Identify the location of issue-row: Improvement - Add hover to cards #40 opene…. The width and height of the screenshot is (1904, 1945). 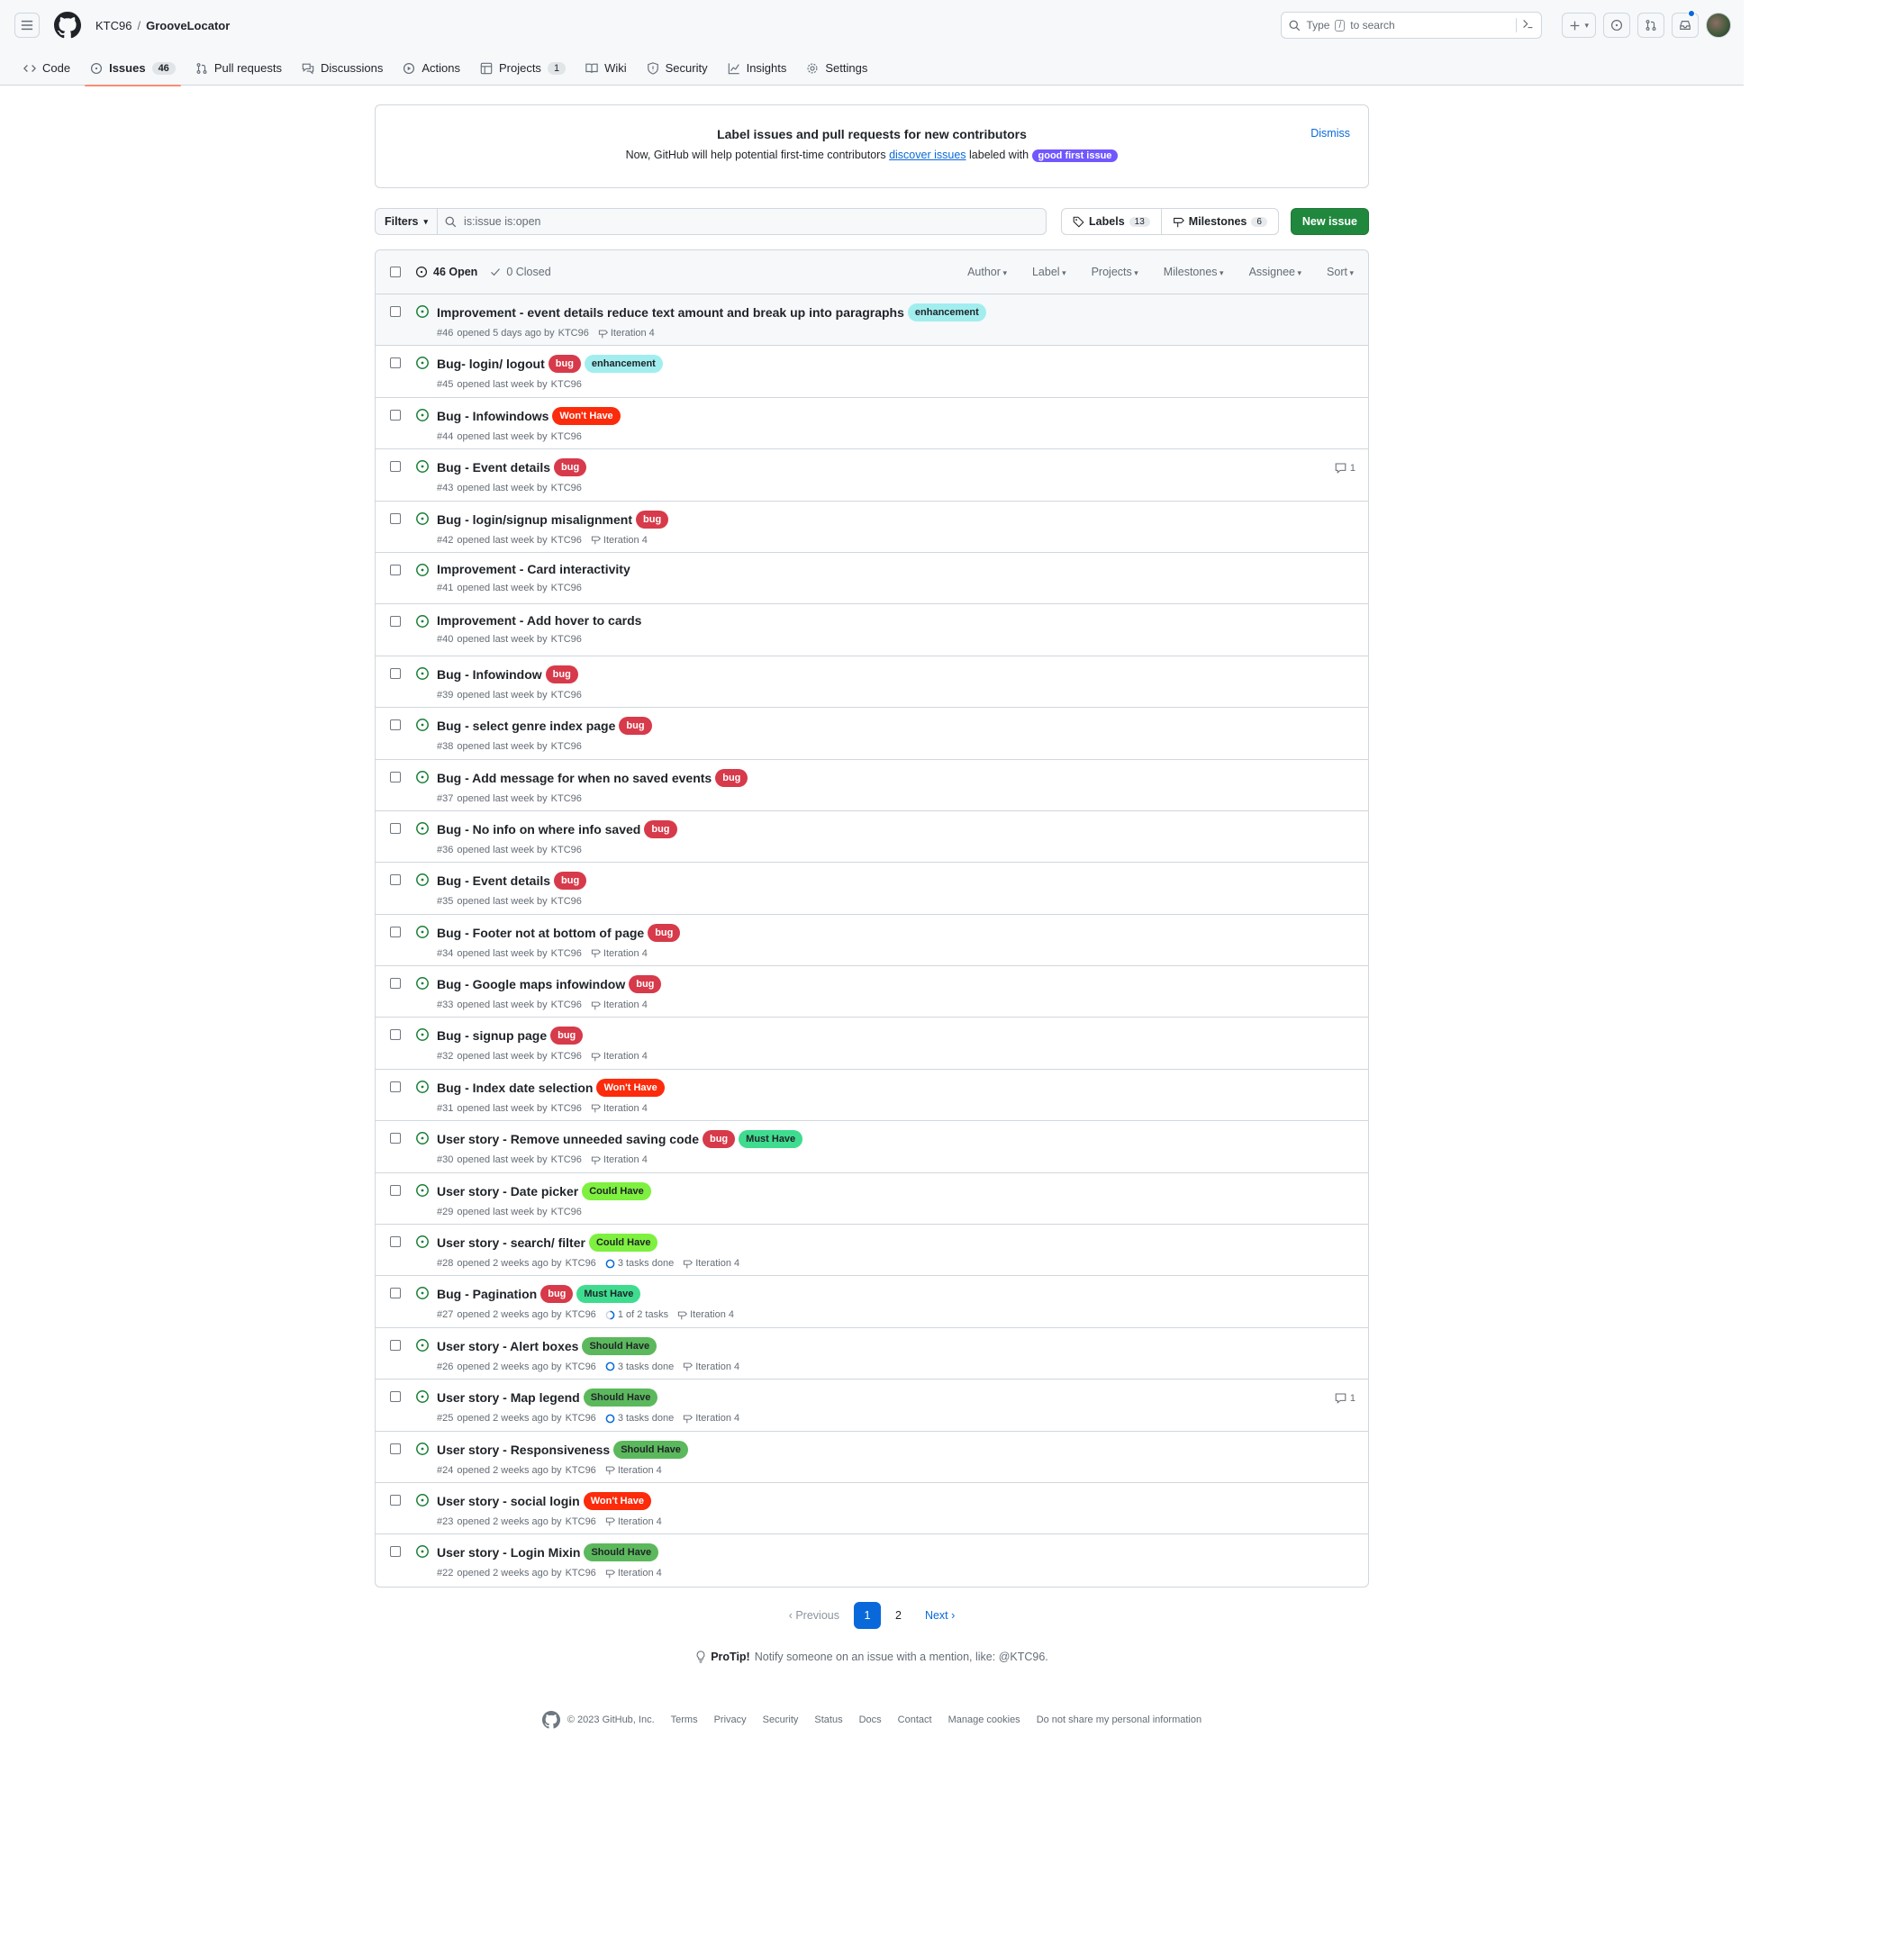
(872, 630).